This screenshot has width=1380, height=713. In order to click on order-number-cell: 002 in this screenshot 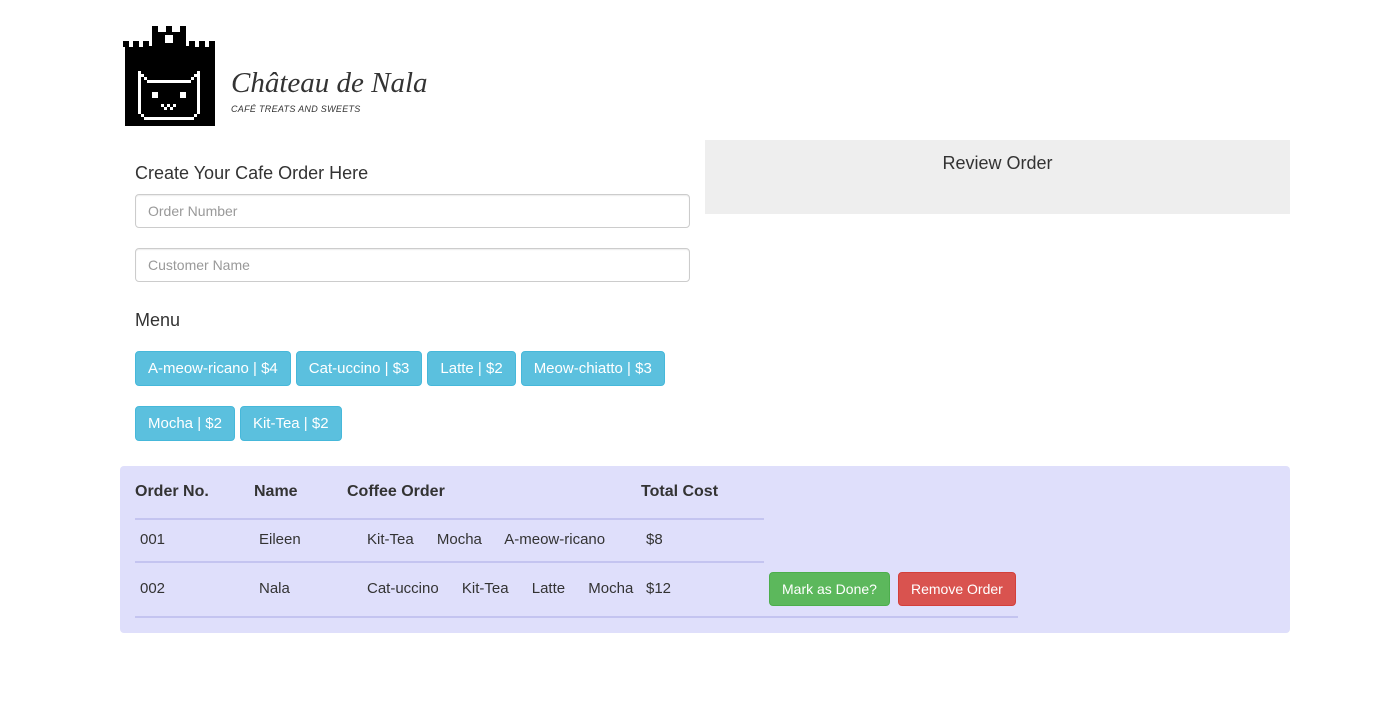, I will do `click(153, 588)`.